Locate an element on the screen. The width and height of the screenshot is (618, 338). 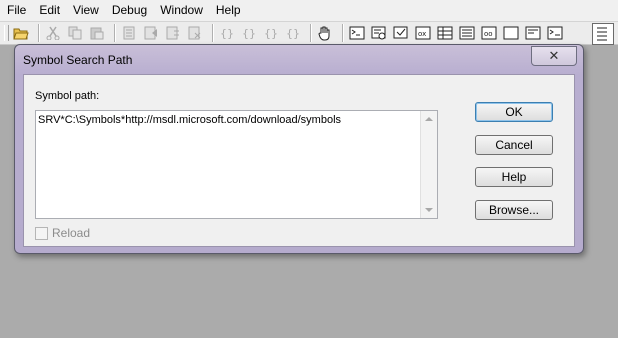
command-window-icon is located at coordinates (357, 33).